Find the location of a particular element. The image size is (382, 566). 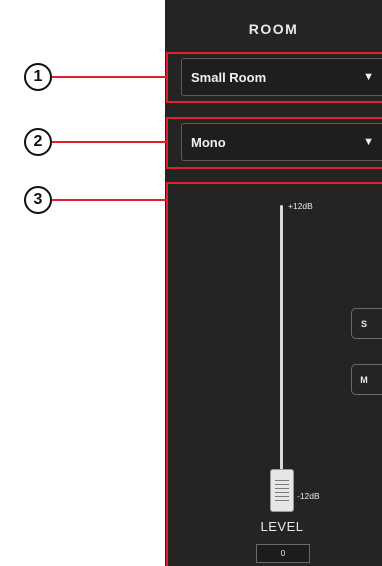

fader-min-label: -12dB is located at coordinates (308, 496).